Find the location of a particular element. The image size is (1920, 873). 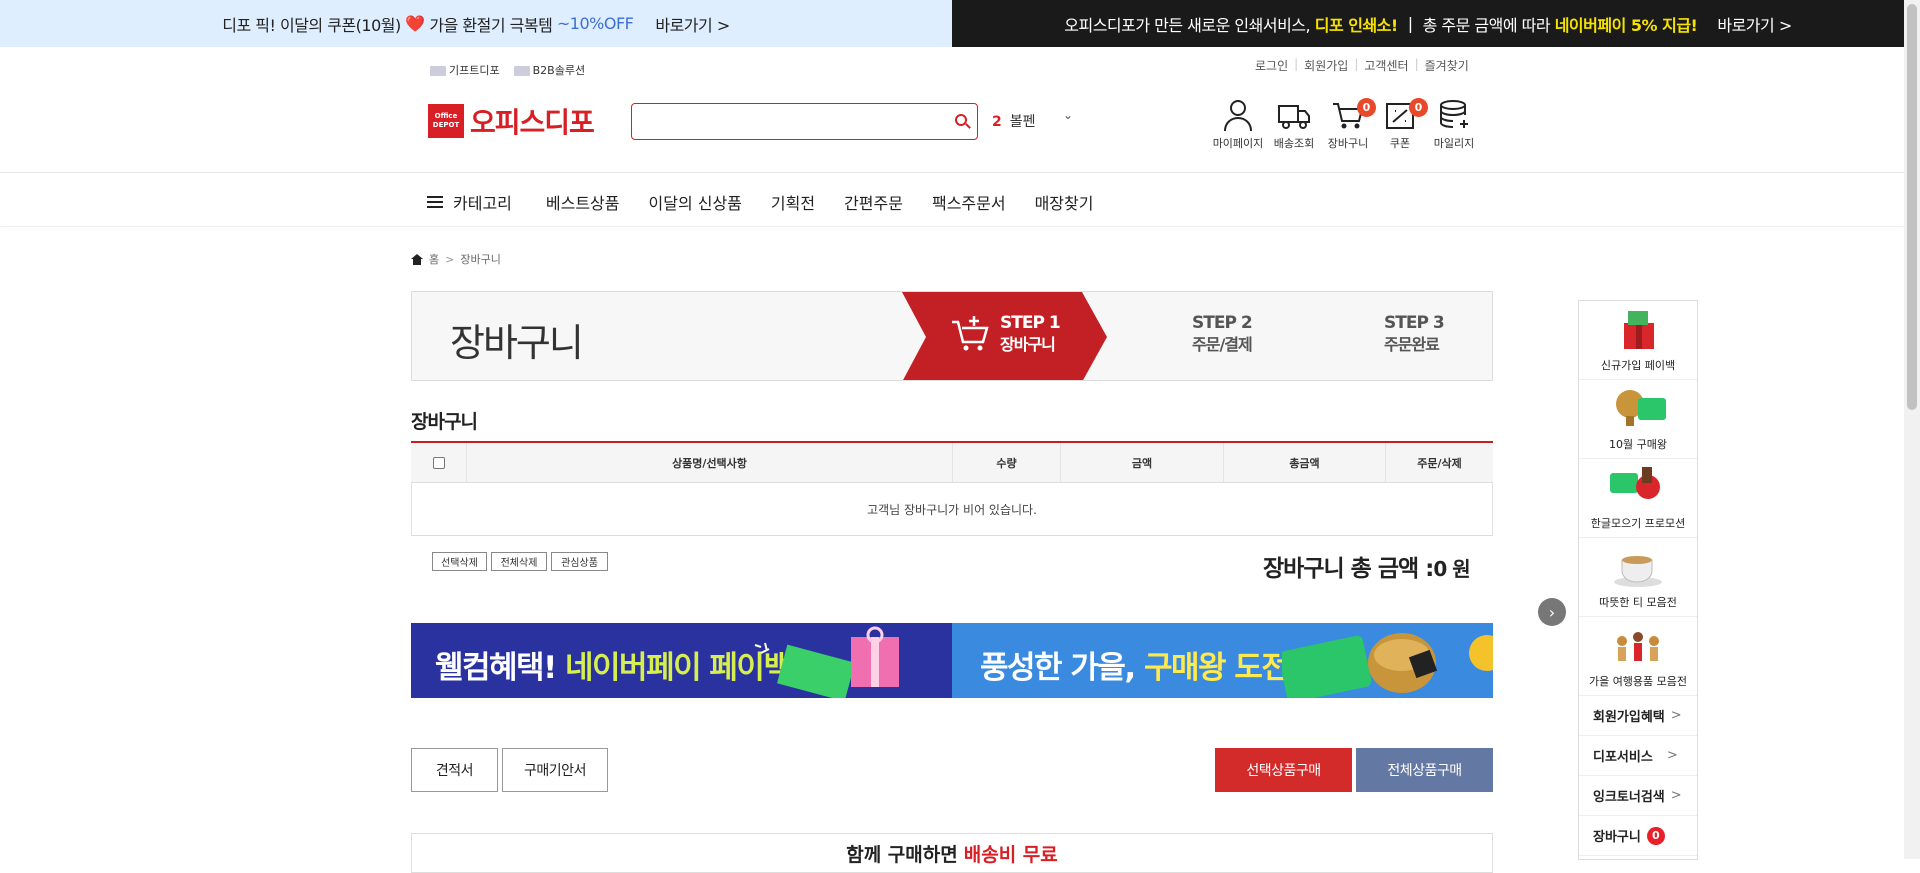

quick-promo-4-label: 따뜻한 티 모음전 is located at coordinates (1638, 602).